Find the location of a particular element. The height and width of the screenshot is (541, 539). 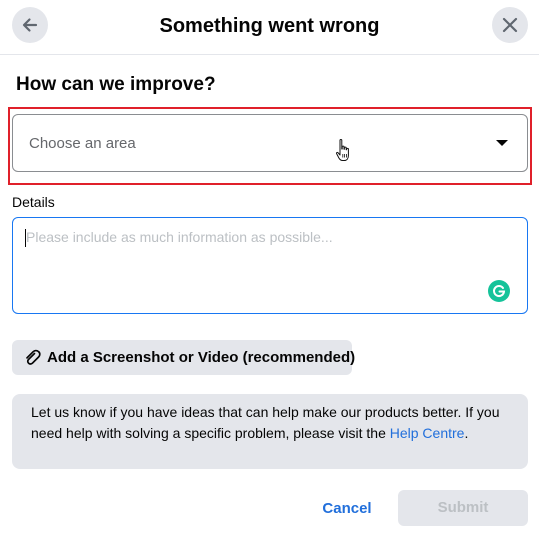

hand-pointer-cursor-icon is located at coordinates (342, 149).